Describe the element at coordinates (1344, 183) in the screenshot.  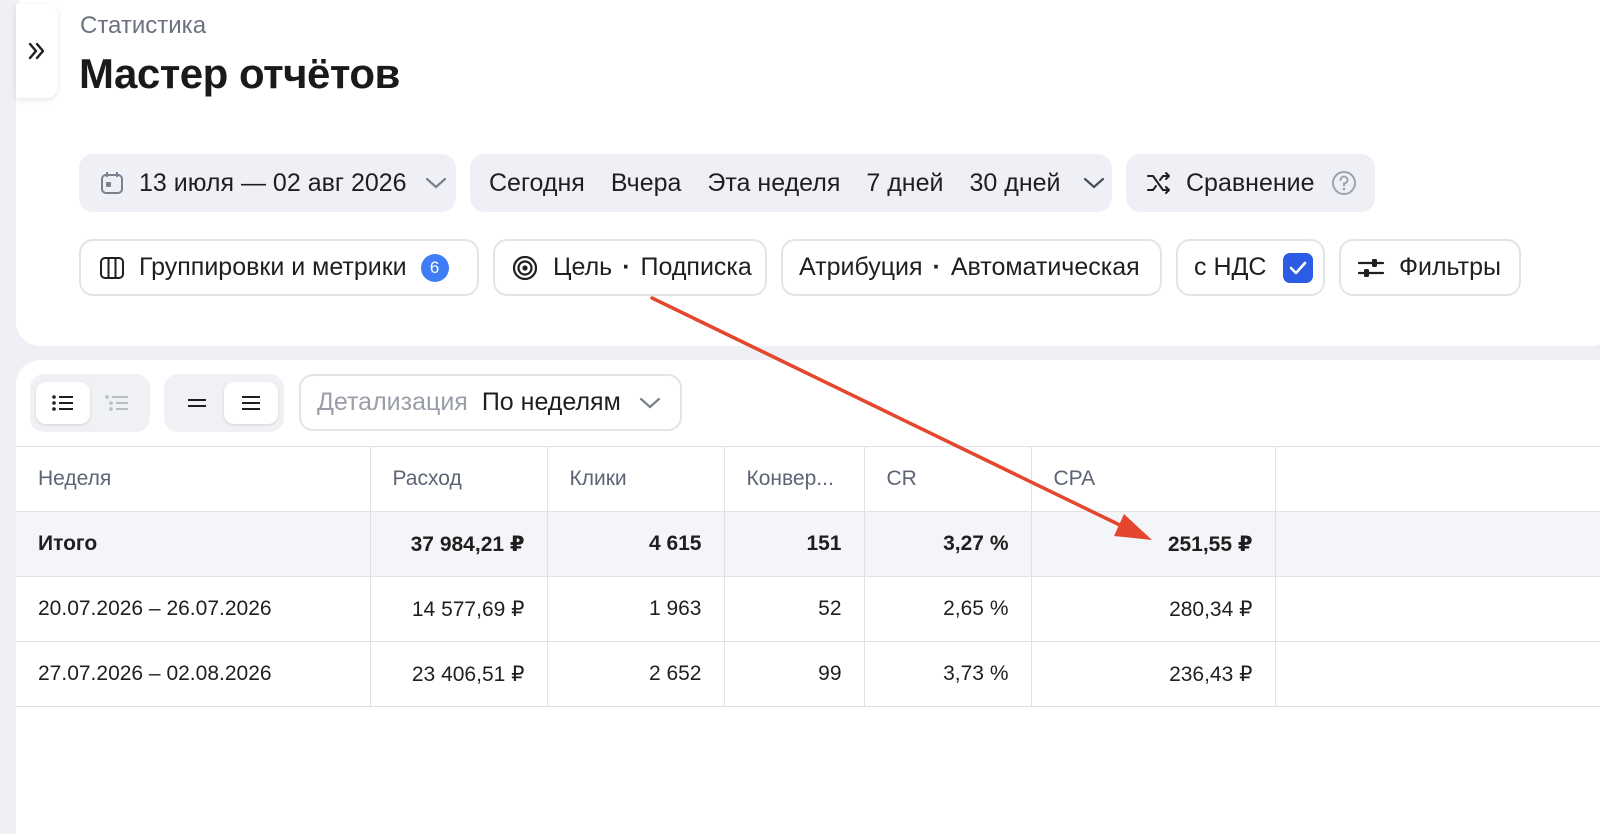
I see `help-icon` at that location.